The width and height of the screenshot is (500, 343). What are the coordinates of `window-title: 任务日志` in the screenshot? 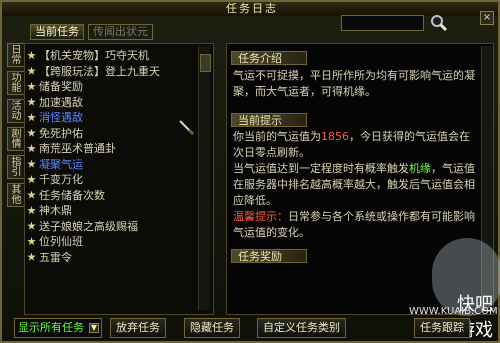 It's located at (252, 8).